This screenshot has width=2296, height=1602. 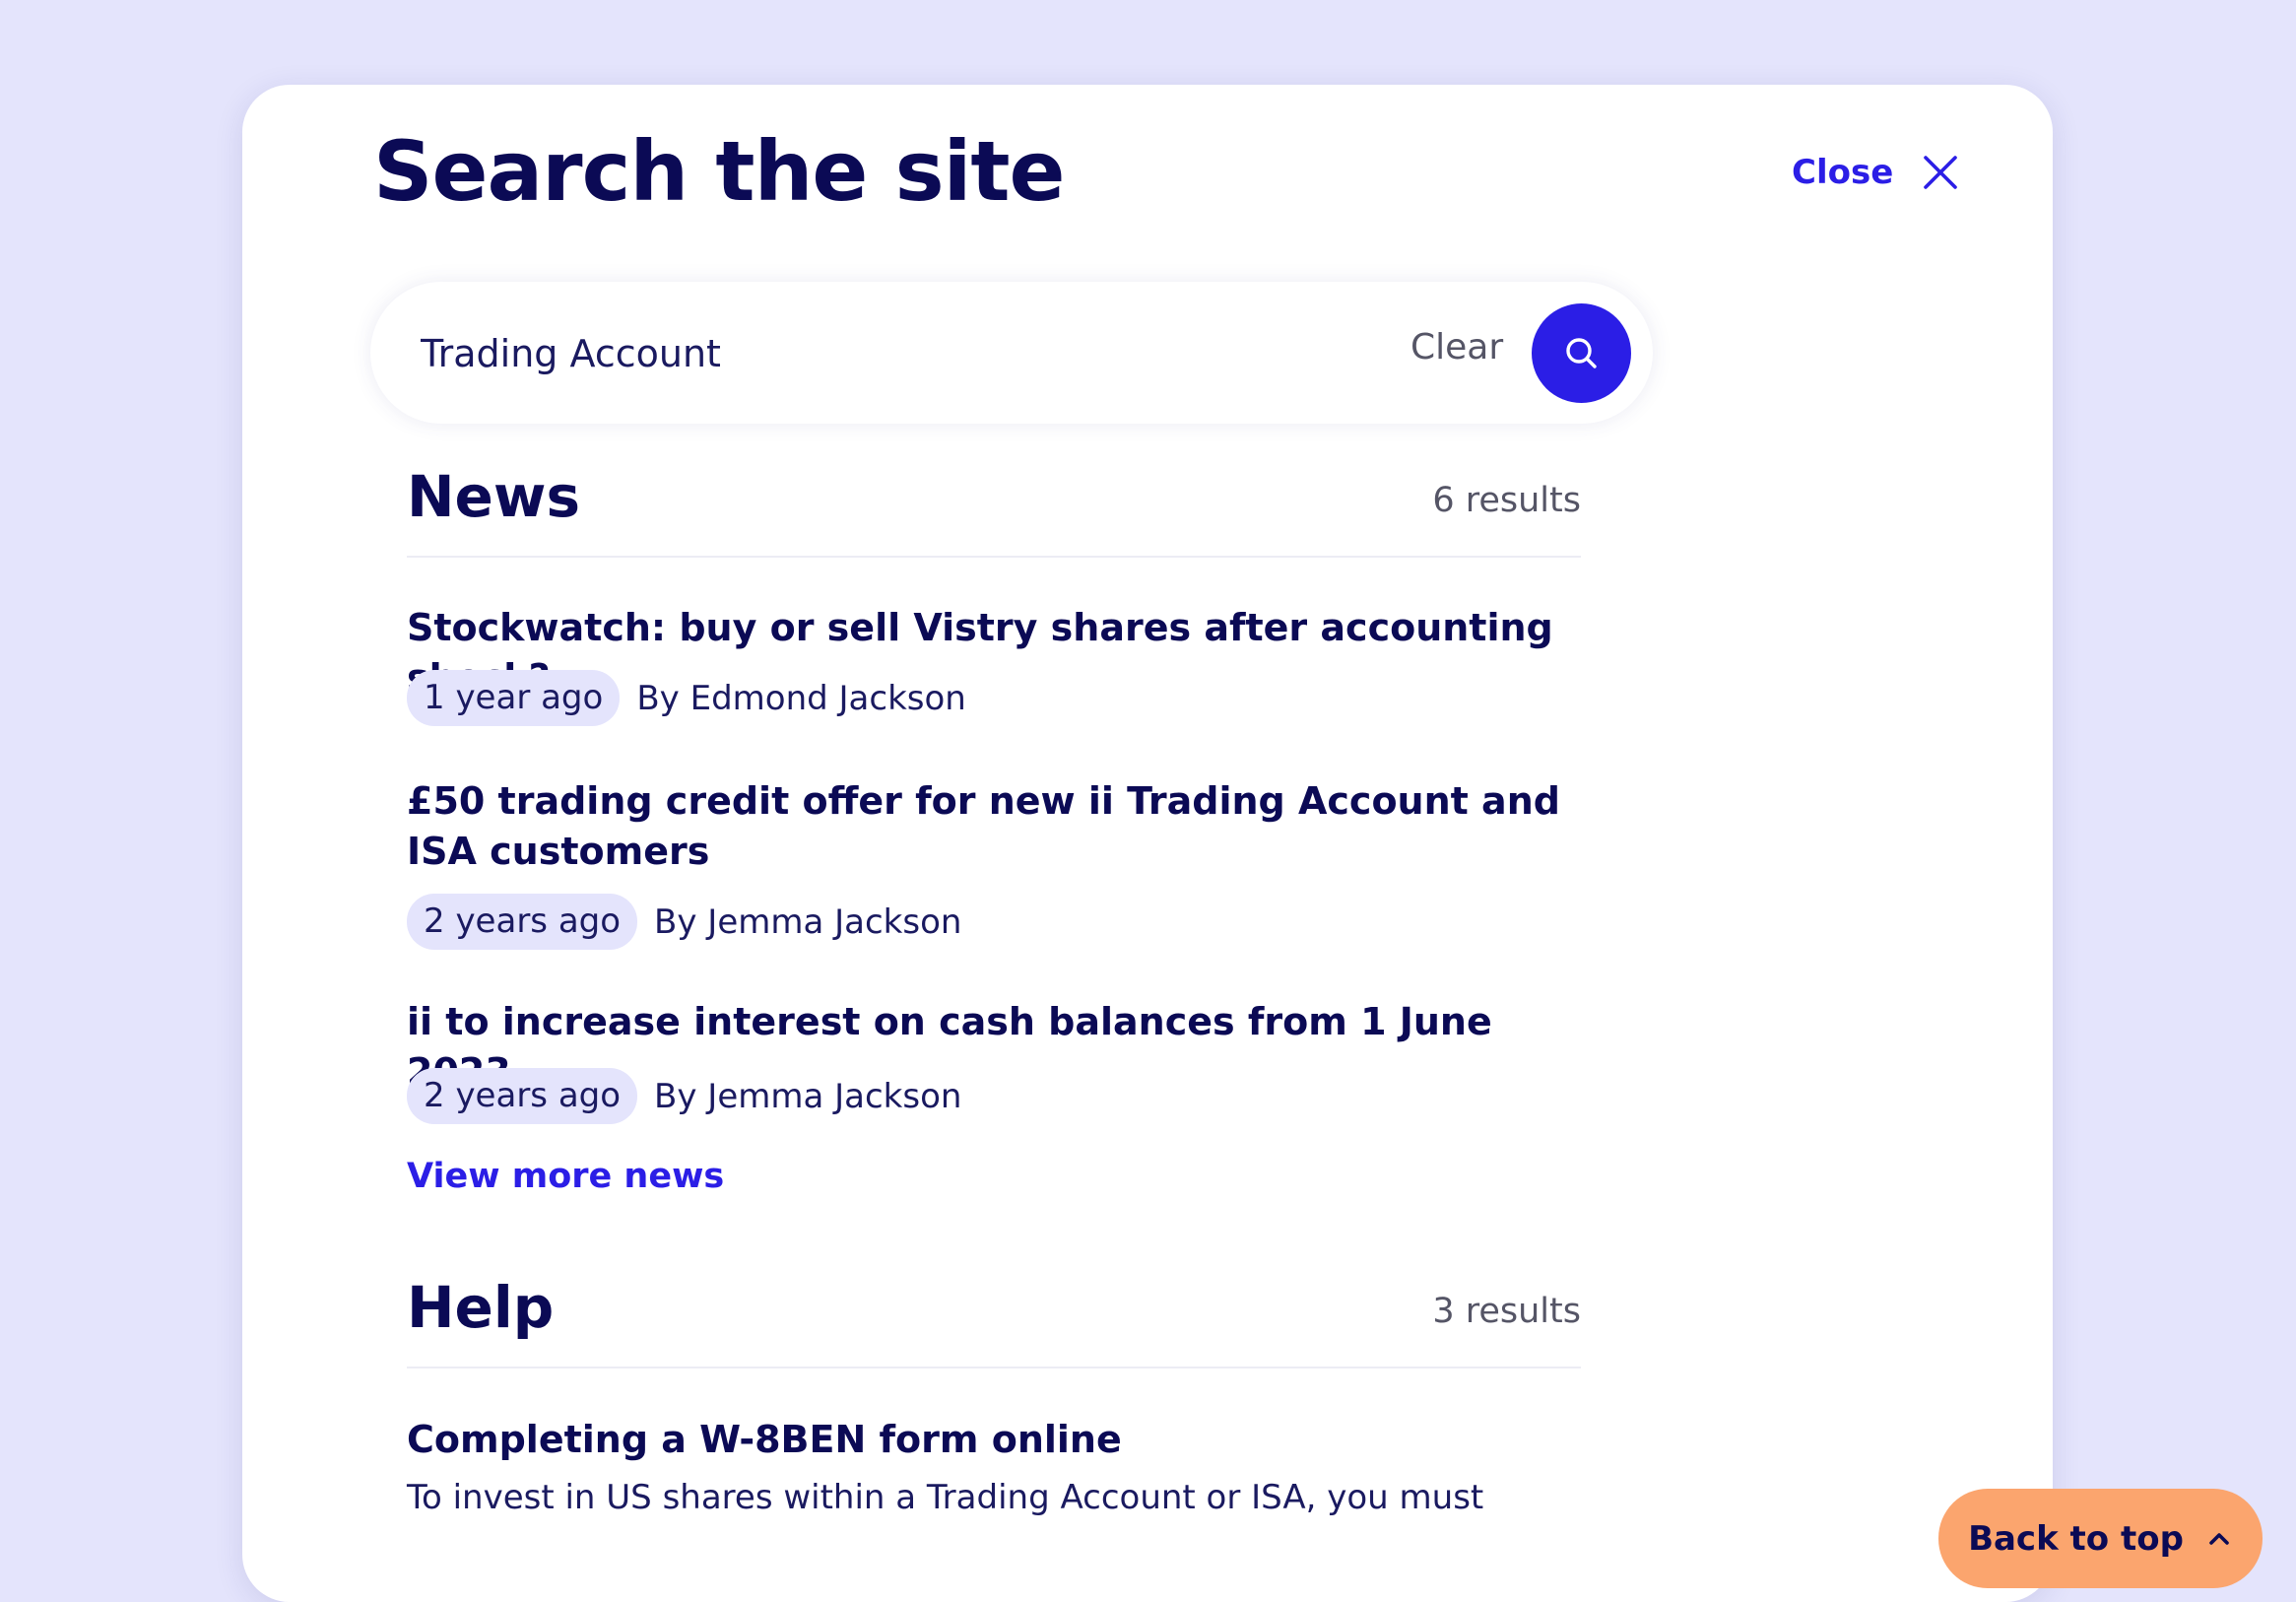 I want to click on view-more-news-link: View more news, so click(x=565, y=1176).